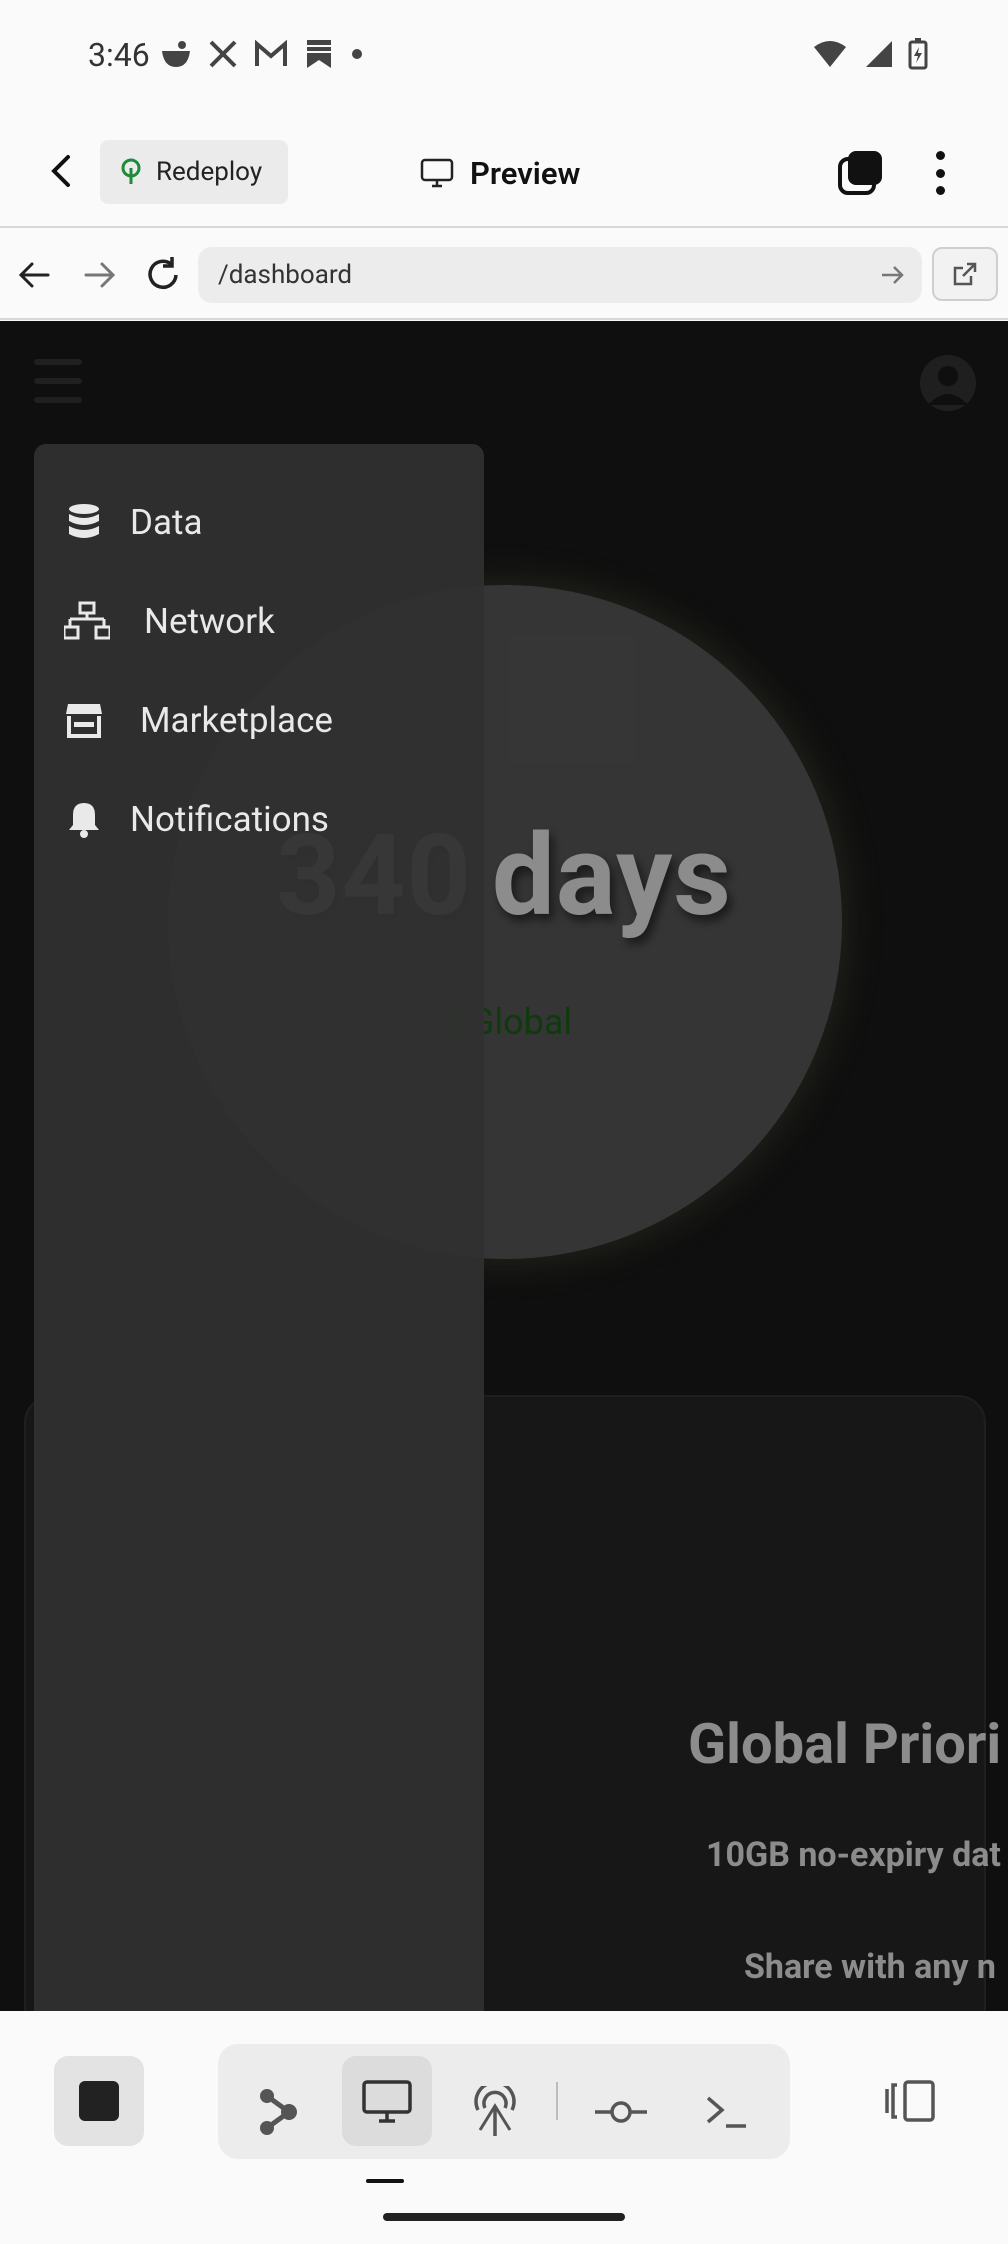 The width and height of the screenshot is (1008, 2244). I want to click on x-logo-icon, so click(223, 54).